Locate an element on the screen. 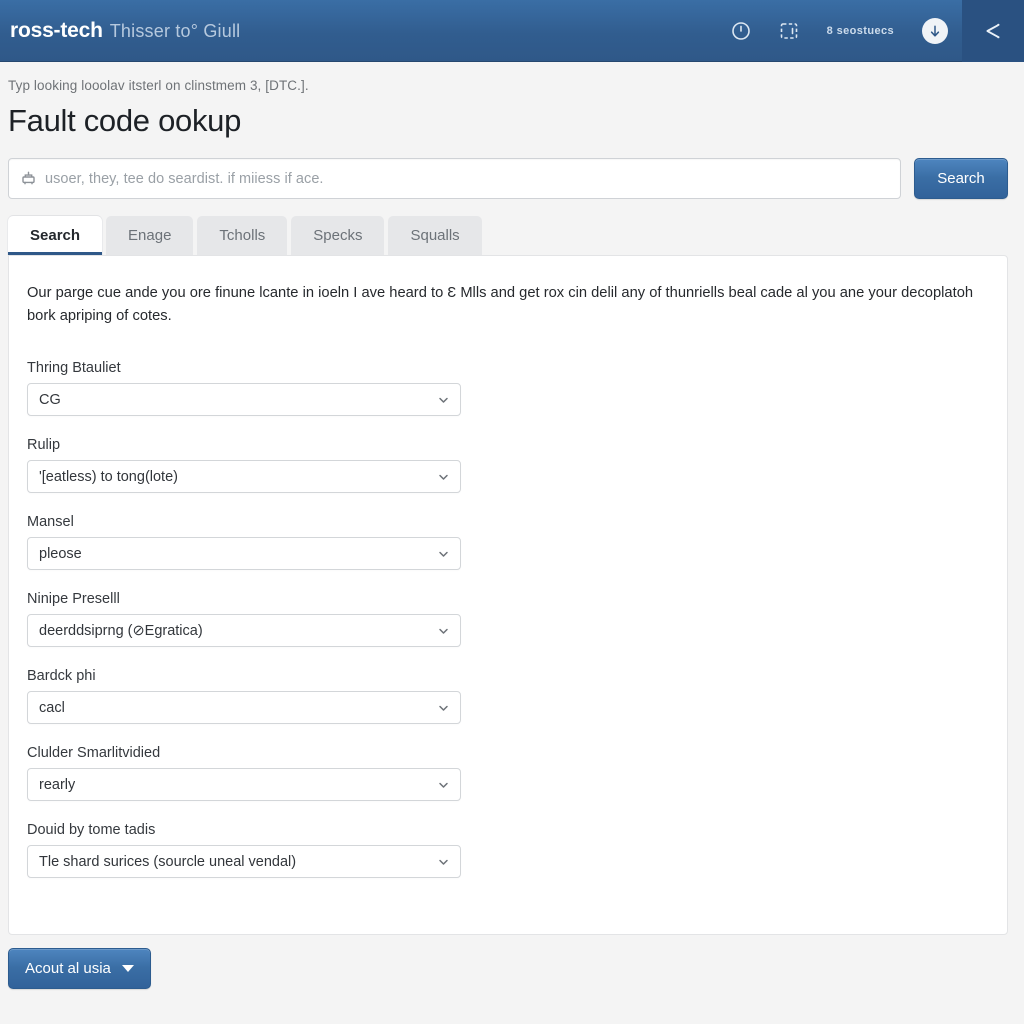  session-counter: 8 seostuecs is located at coordinates (860, 31).